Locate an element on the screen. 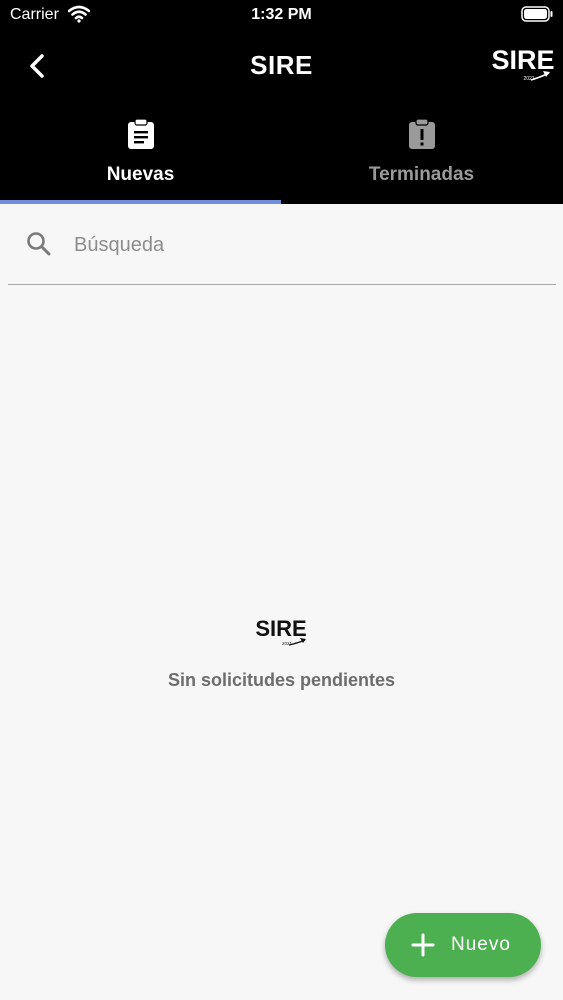  status-time: 1:32 PM is located at coordinates (281, 14).